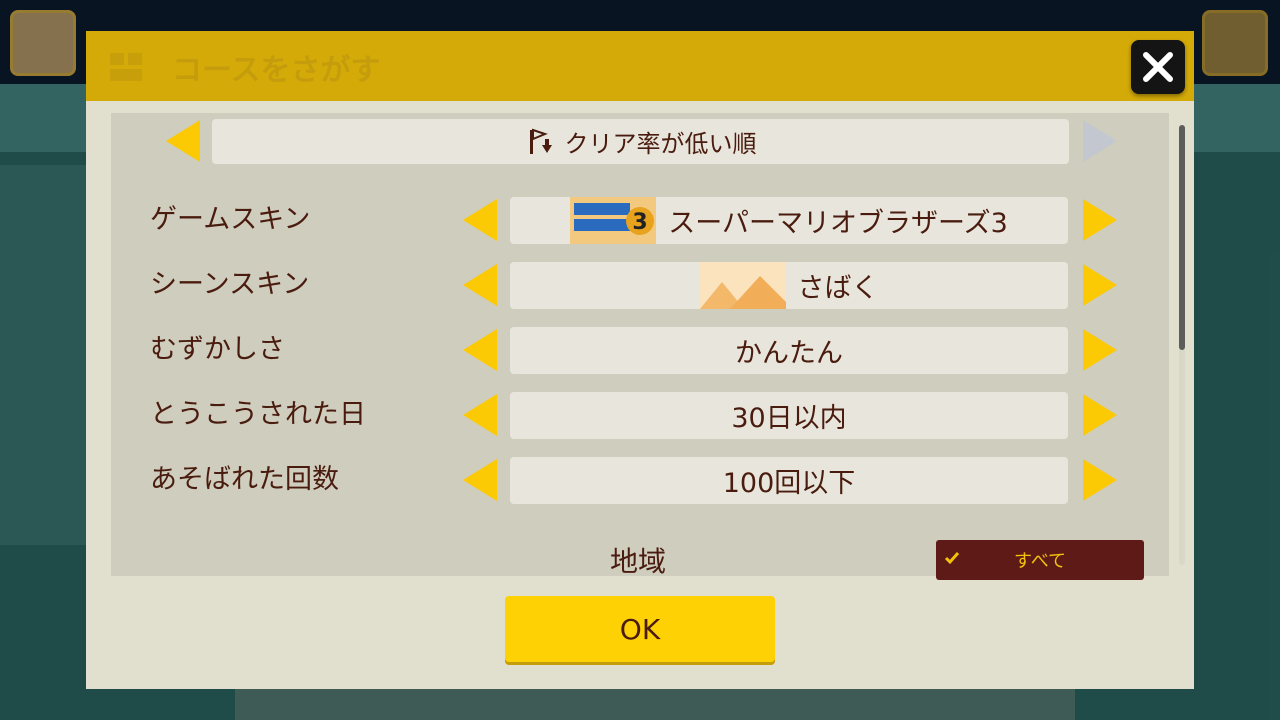 Image resolution: width=1280 pixels, height=720 pixels. What do you see at coordinates (789, 285) in the screenshot?
I see `scene-skin-value: さばく` at bounding box center [789, 285].